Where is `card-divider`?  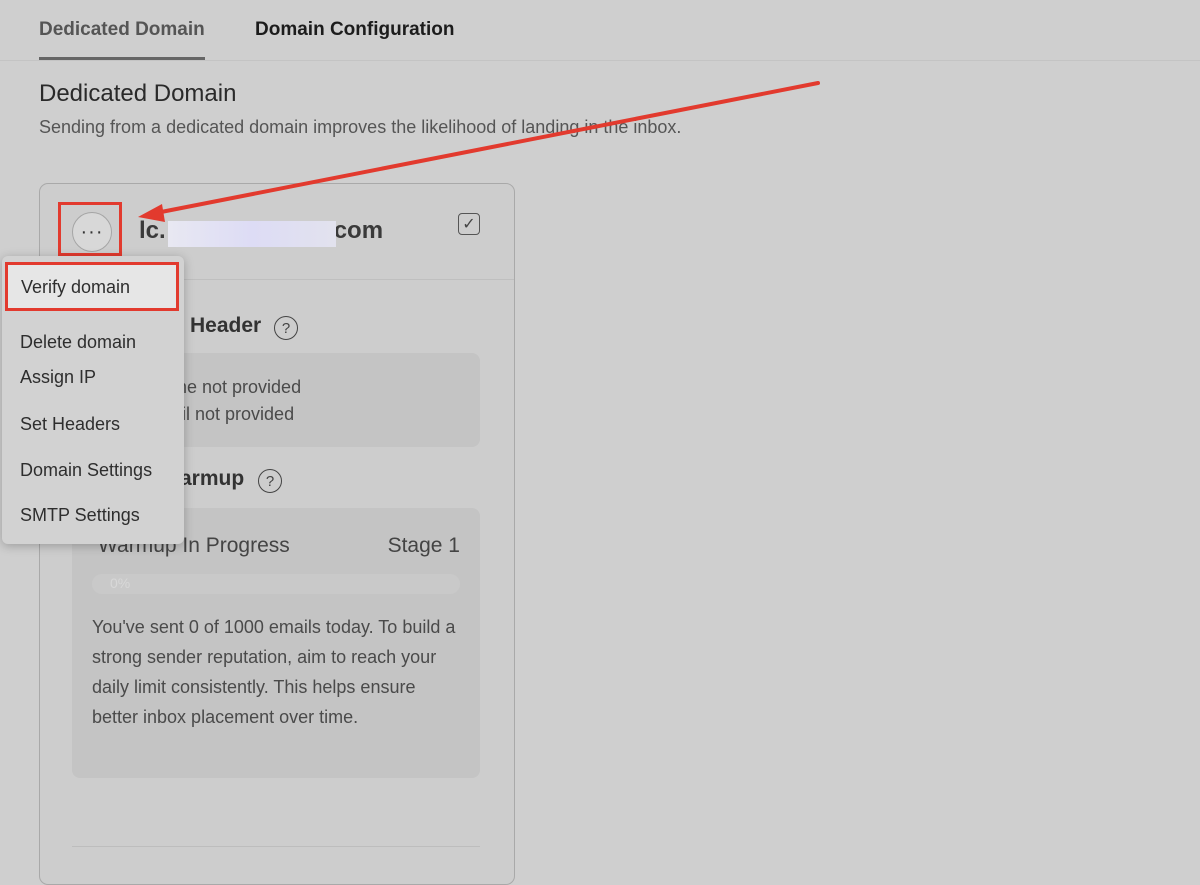 card-divider is located at coordinates (276, 846).